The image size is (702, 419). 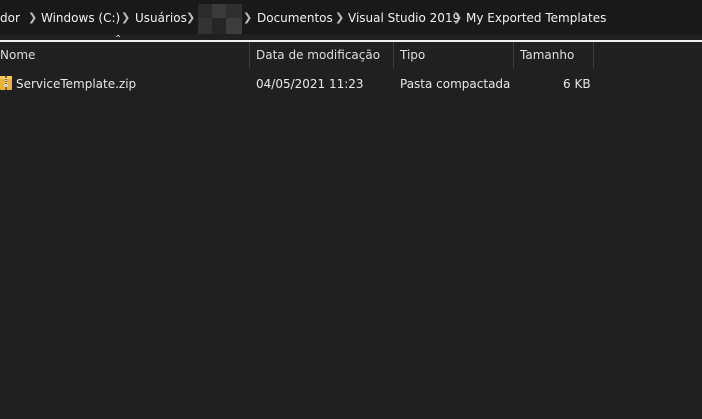 I want to click on file-name: ServiceTemplate.zip, so click(x=76, y=84).